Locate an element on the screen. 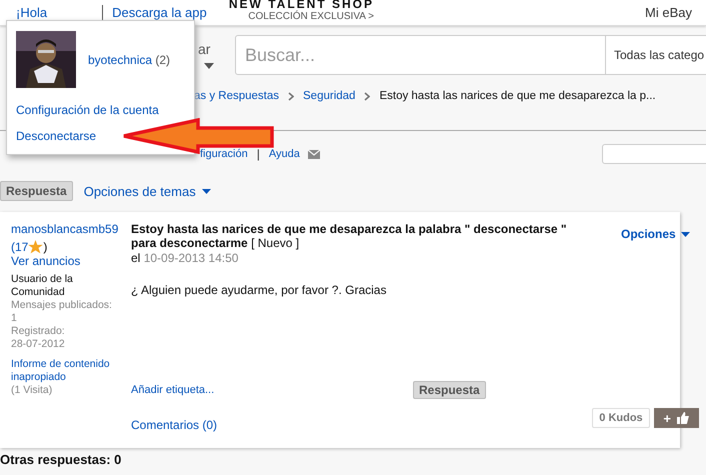  greeting-link: ¡Hola is located at coordinates (32, 12).